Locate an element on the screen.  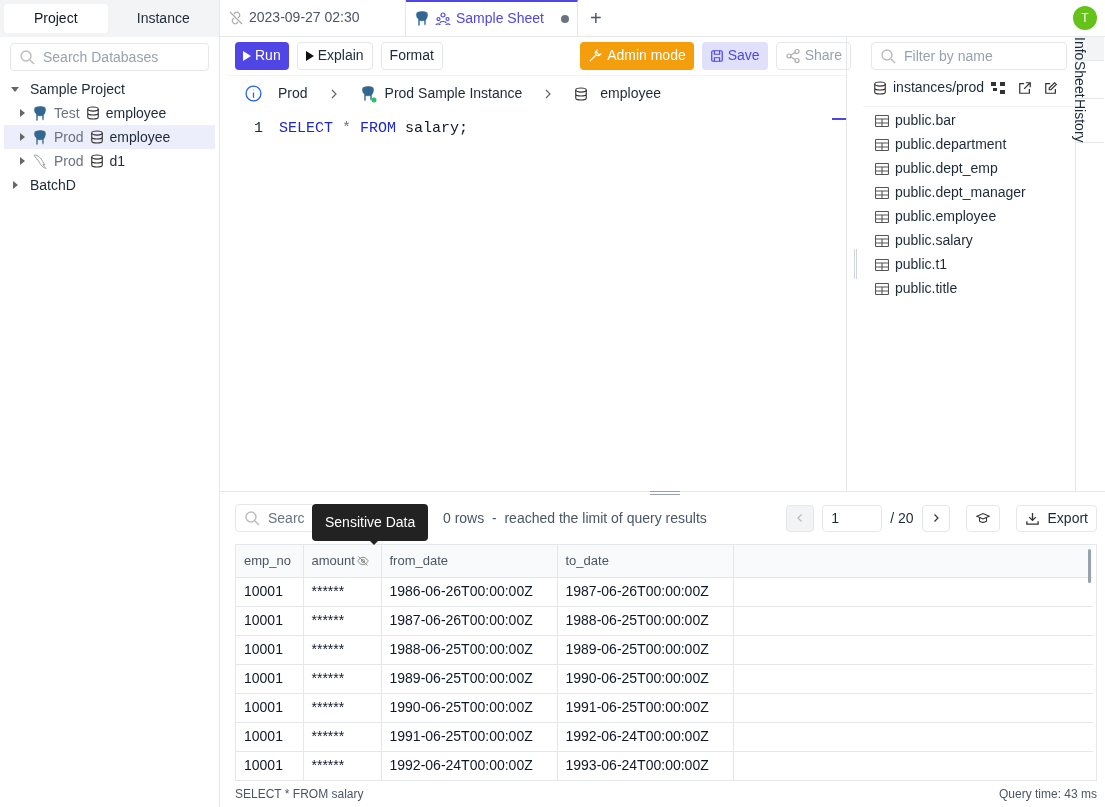
table-name: public.department is located at coordinates (951, 145).